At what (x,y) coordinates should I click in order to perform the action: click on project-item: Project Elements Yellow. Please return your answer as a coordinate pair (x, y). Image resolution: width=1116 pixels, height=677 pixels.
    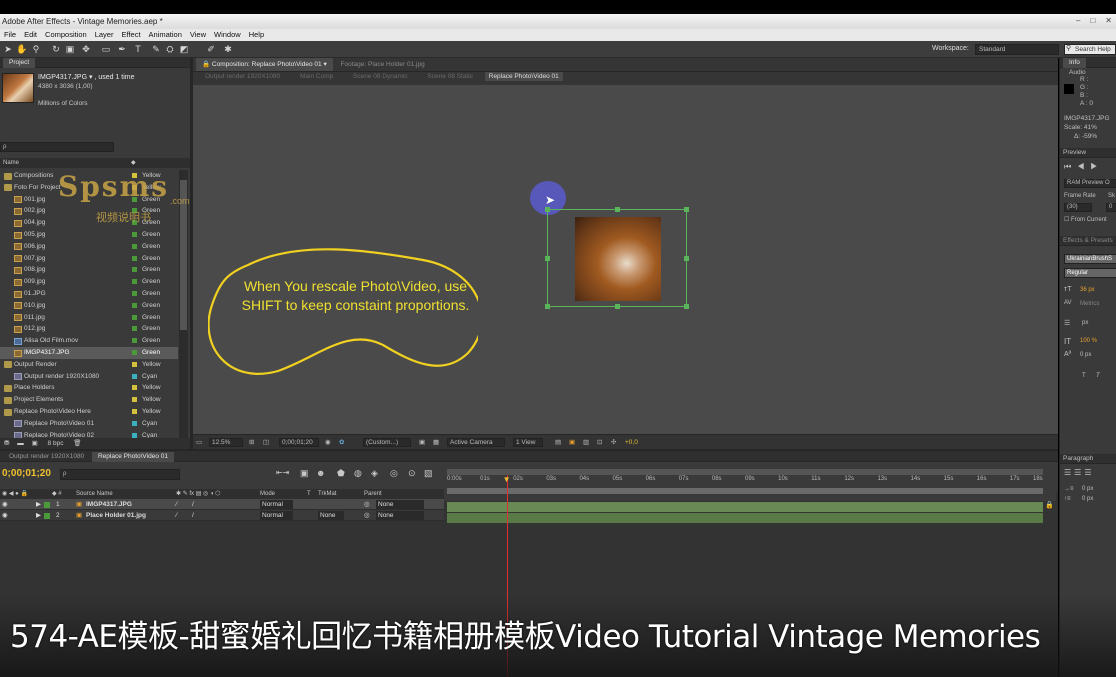
    Looking at the image, I should click on (89, 400).